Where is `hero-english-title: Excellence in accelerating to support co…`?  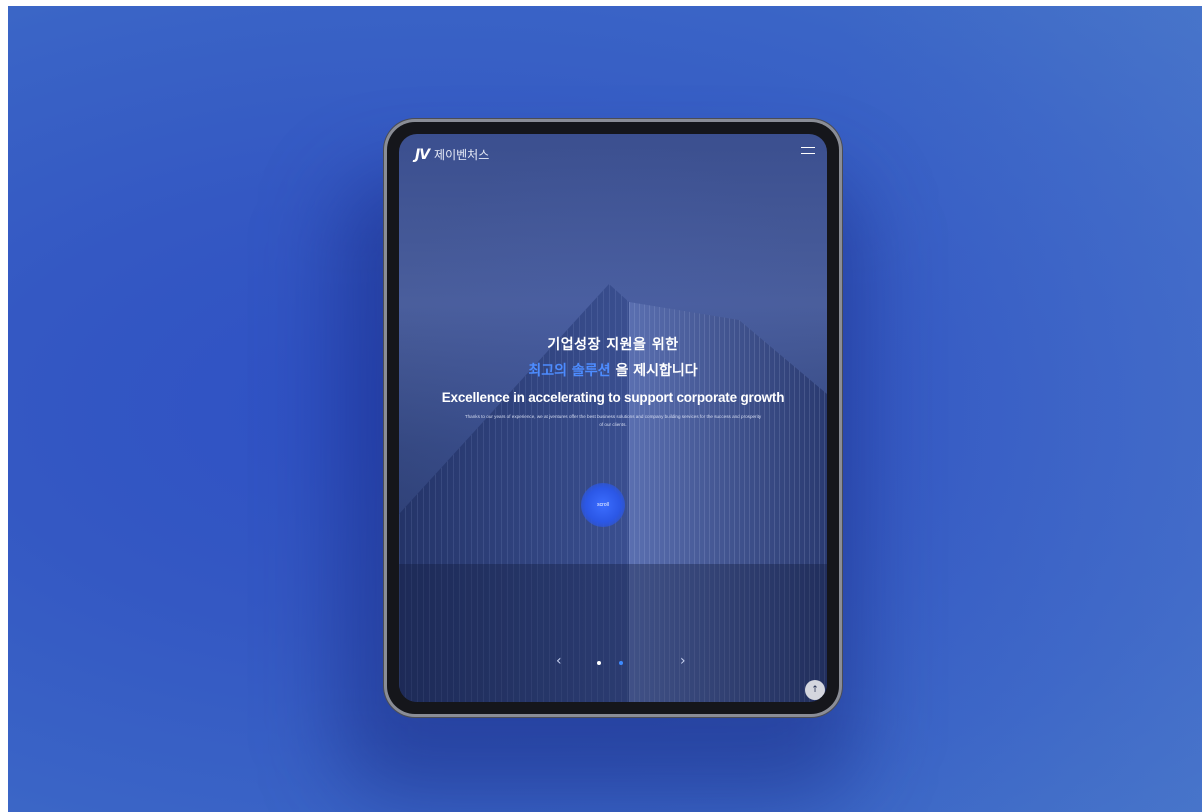 hero-english-title: Excellence in accelerating to support co… is located at coordinates (613, 397).